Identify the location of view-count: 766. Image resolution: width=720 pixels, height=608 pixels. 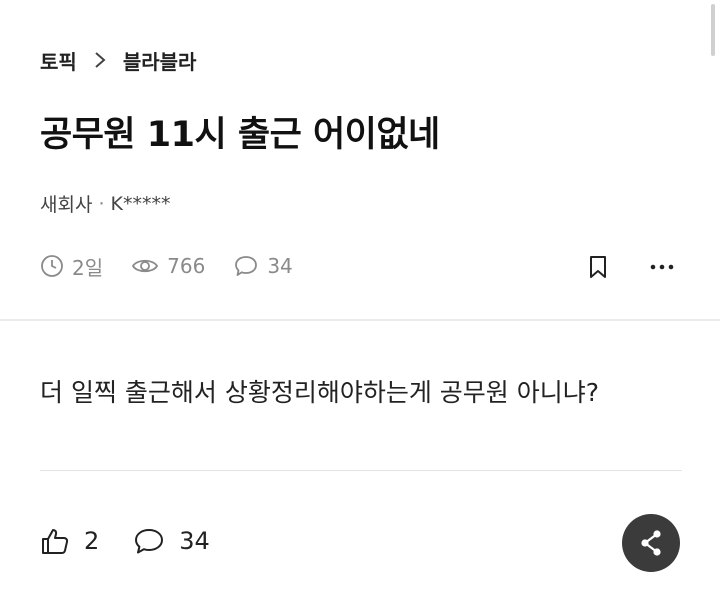
(168, 266).